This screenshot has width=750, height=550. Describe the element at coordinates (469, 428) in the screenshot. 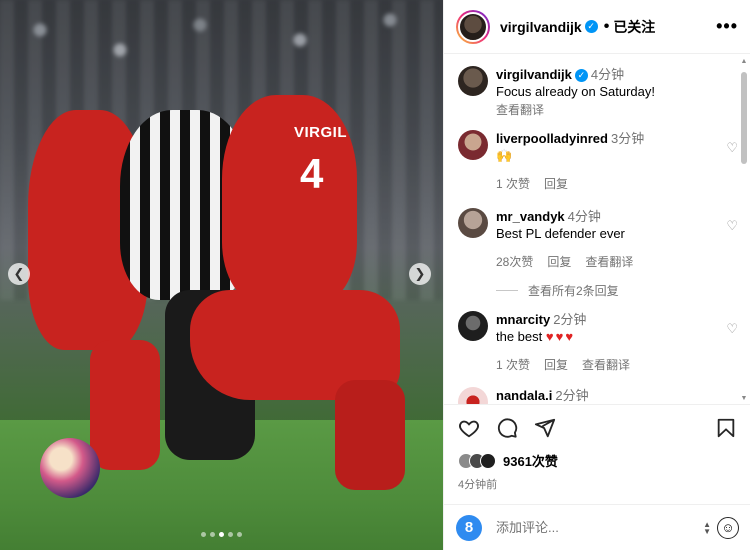

I see `heart-icon` at that location.